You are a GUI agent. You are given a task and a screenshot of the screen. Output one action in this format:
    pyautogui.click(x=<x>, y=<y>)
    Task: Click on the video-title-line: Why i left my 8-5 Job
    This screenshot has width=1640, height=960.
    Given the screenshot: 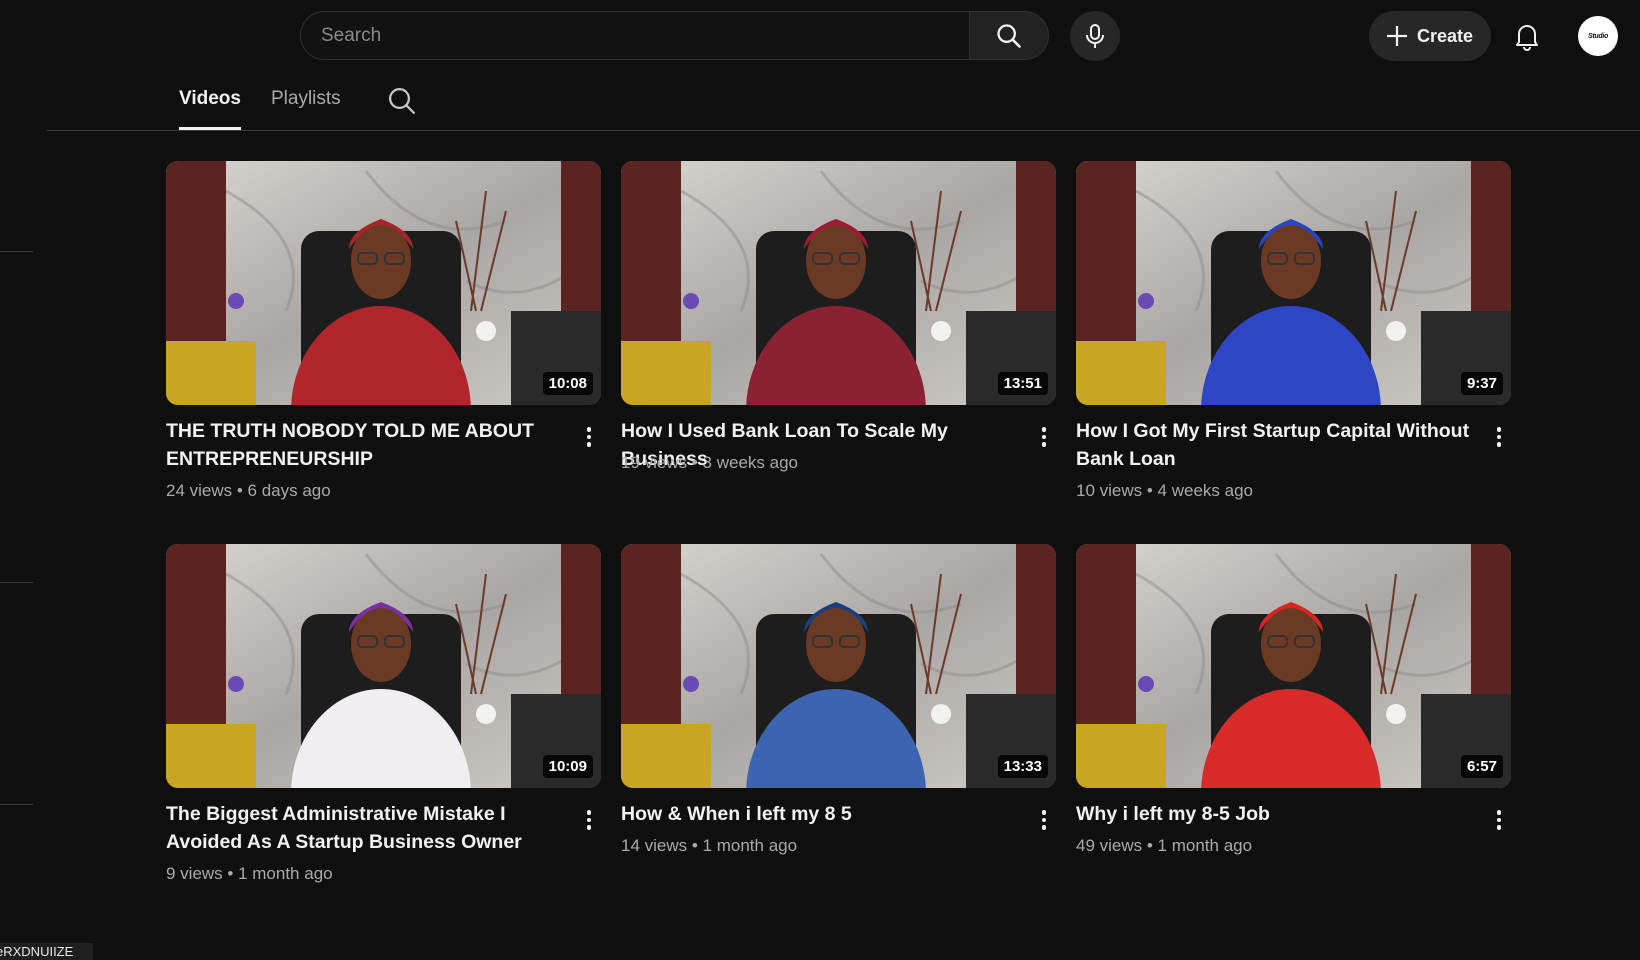 What is the action you would take?
    pyautogui.click(x=1173, y=814)
    